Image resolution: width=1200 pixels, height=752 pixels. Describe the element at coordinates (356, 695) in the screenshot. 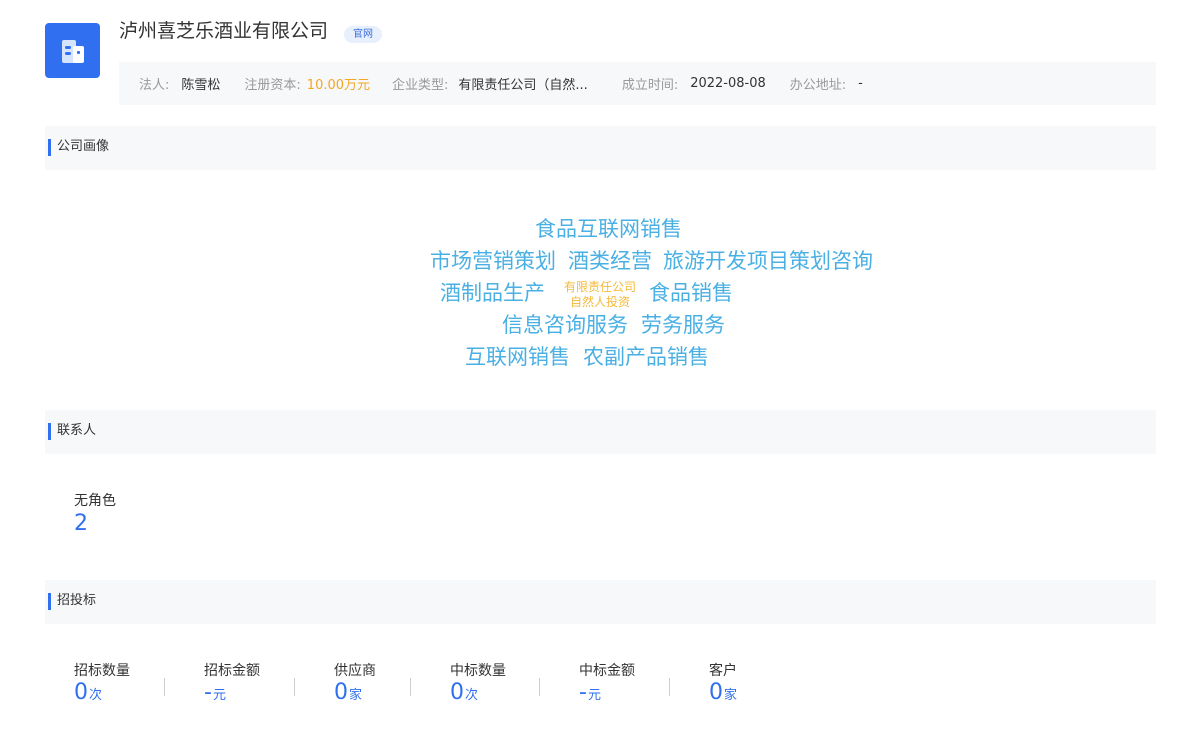

I see `supplier-unit: 家` at that location.